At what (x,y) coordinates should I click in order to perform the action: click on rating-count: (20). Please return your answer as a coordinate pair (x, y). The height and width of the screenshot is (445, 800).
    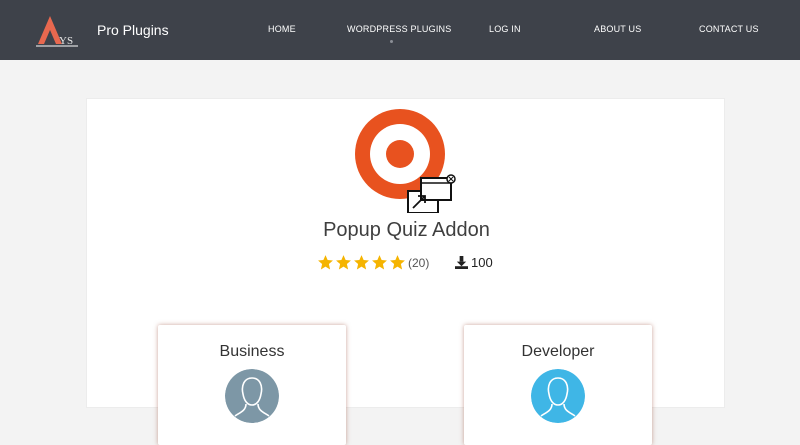
    Looking at the image, I should click on (419, 263).